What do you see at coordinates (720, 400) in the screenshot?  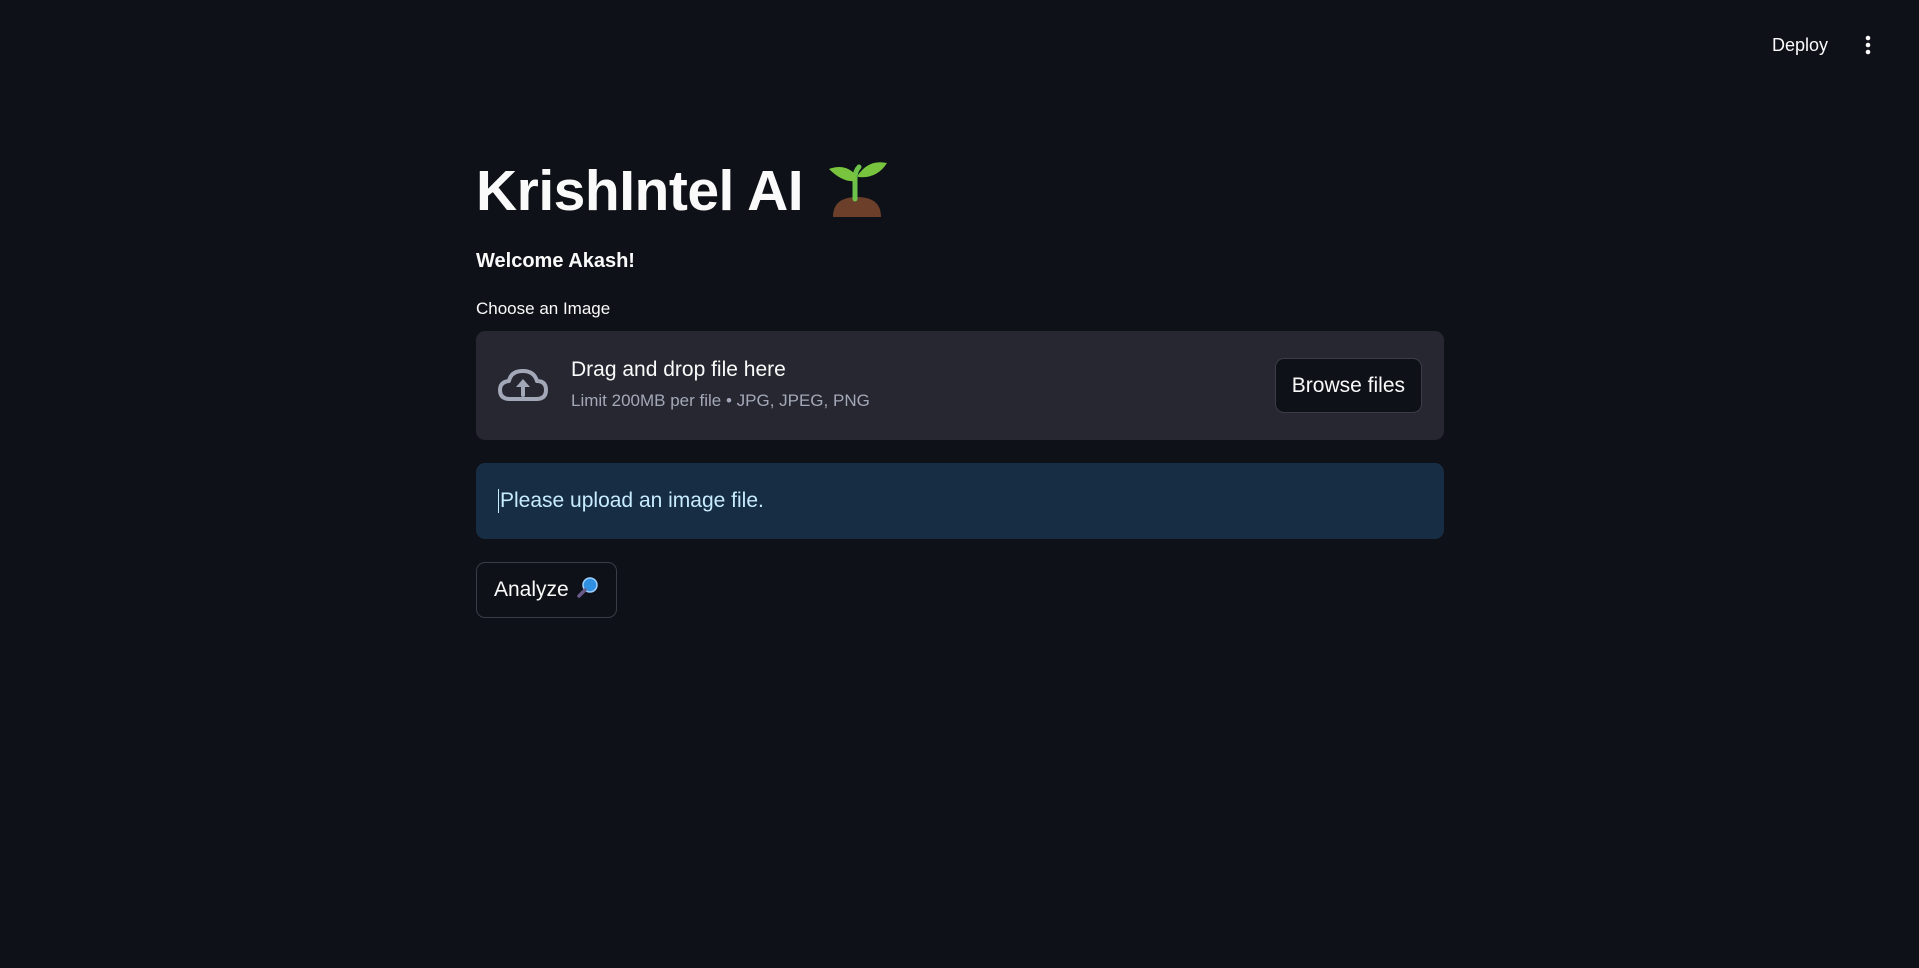 I see `dropzone-subtitle: Limit 200MB per file • JPG, JPEG, PNG` at bounding box center [720, 400].